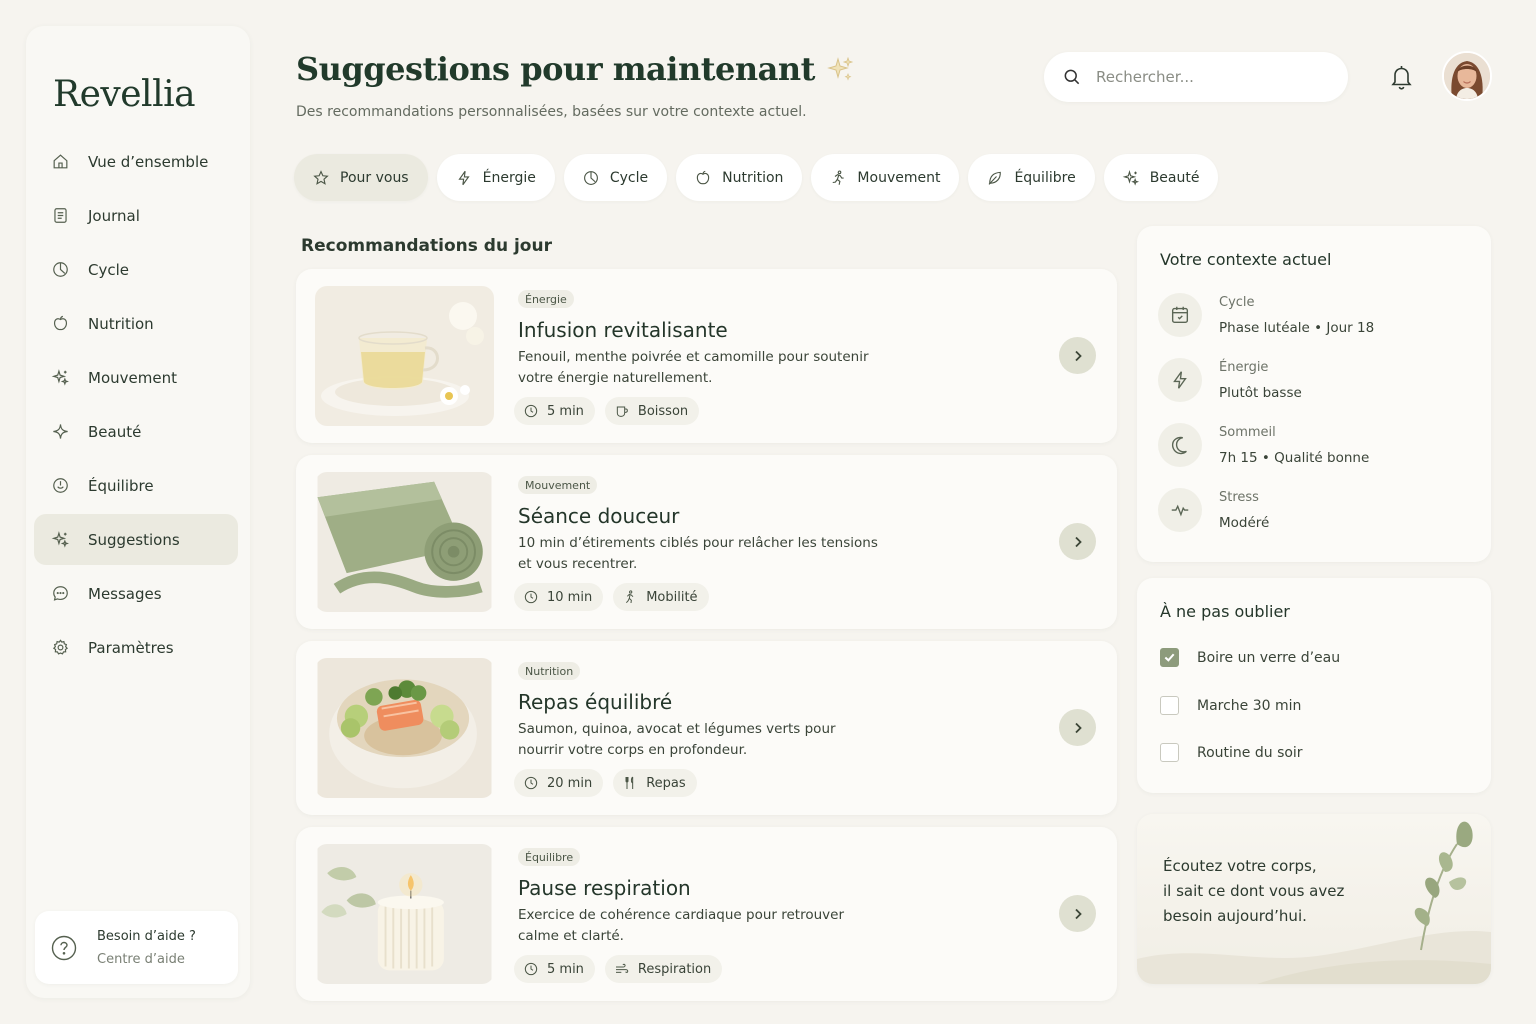  Describe the element at coordinates (1244, 367) in the screenshot. I see `context-label: Énergie` at that location.